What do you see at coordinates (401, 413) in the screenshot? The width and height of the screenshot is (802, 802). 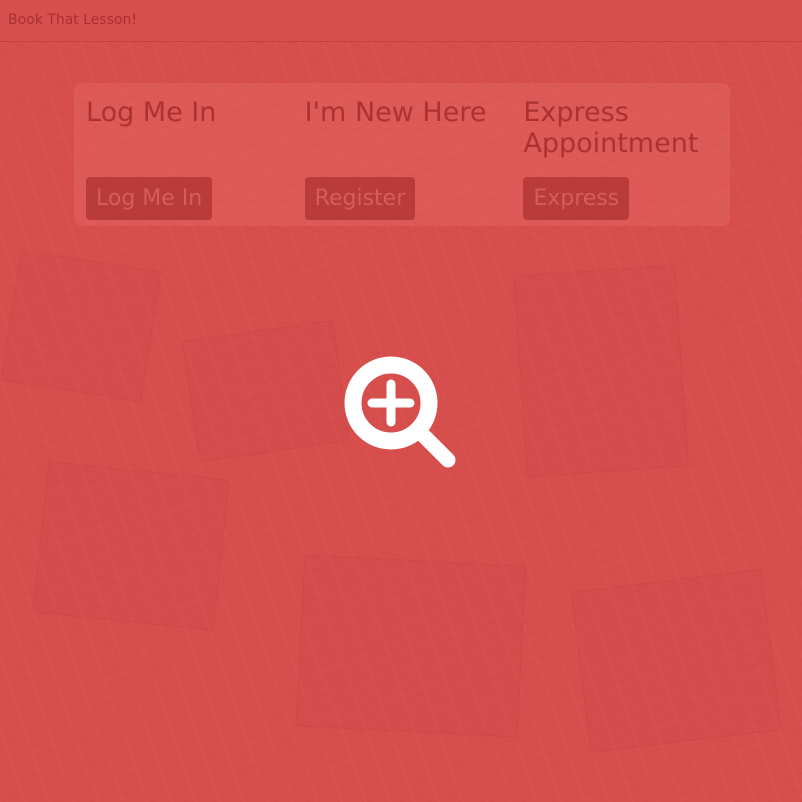 I see `zoom-in-icon` at bounding box center [401, 413].